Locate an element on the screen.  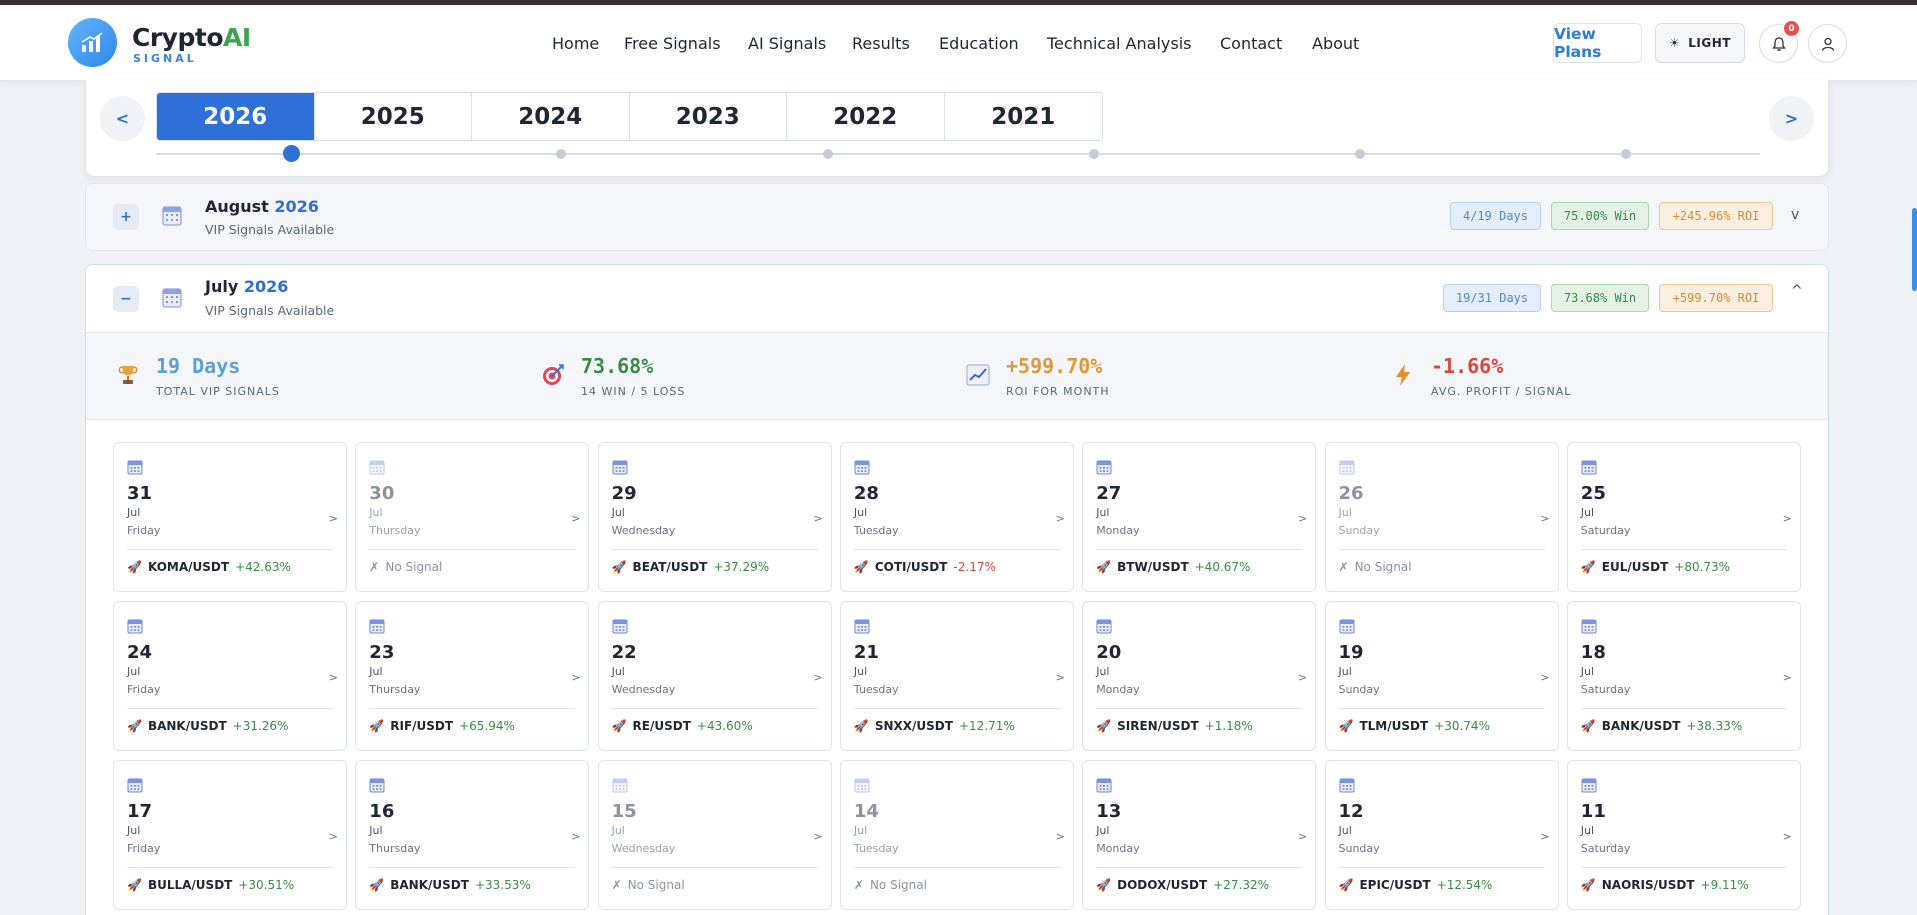
day-card: 16 Jul Thursday > 🚀 BANK/USDT +33.53% is located at coordinates (472, 835).